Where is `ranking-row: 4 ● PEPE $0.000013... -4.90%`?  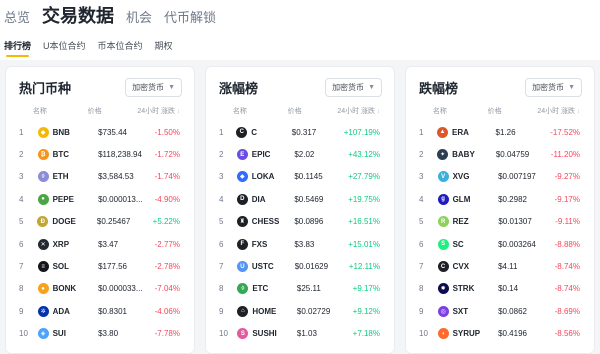
ranking-row: 4 ● PEPE $0.000013... -4.90% is located at coordinates (100, 199).